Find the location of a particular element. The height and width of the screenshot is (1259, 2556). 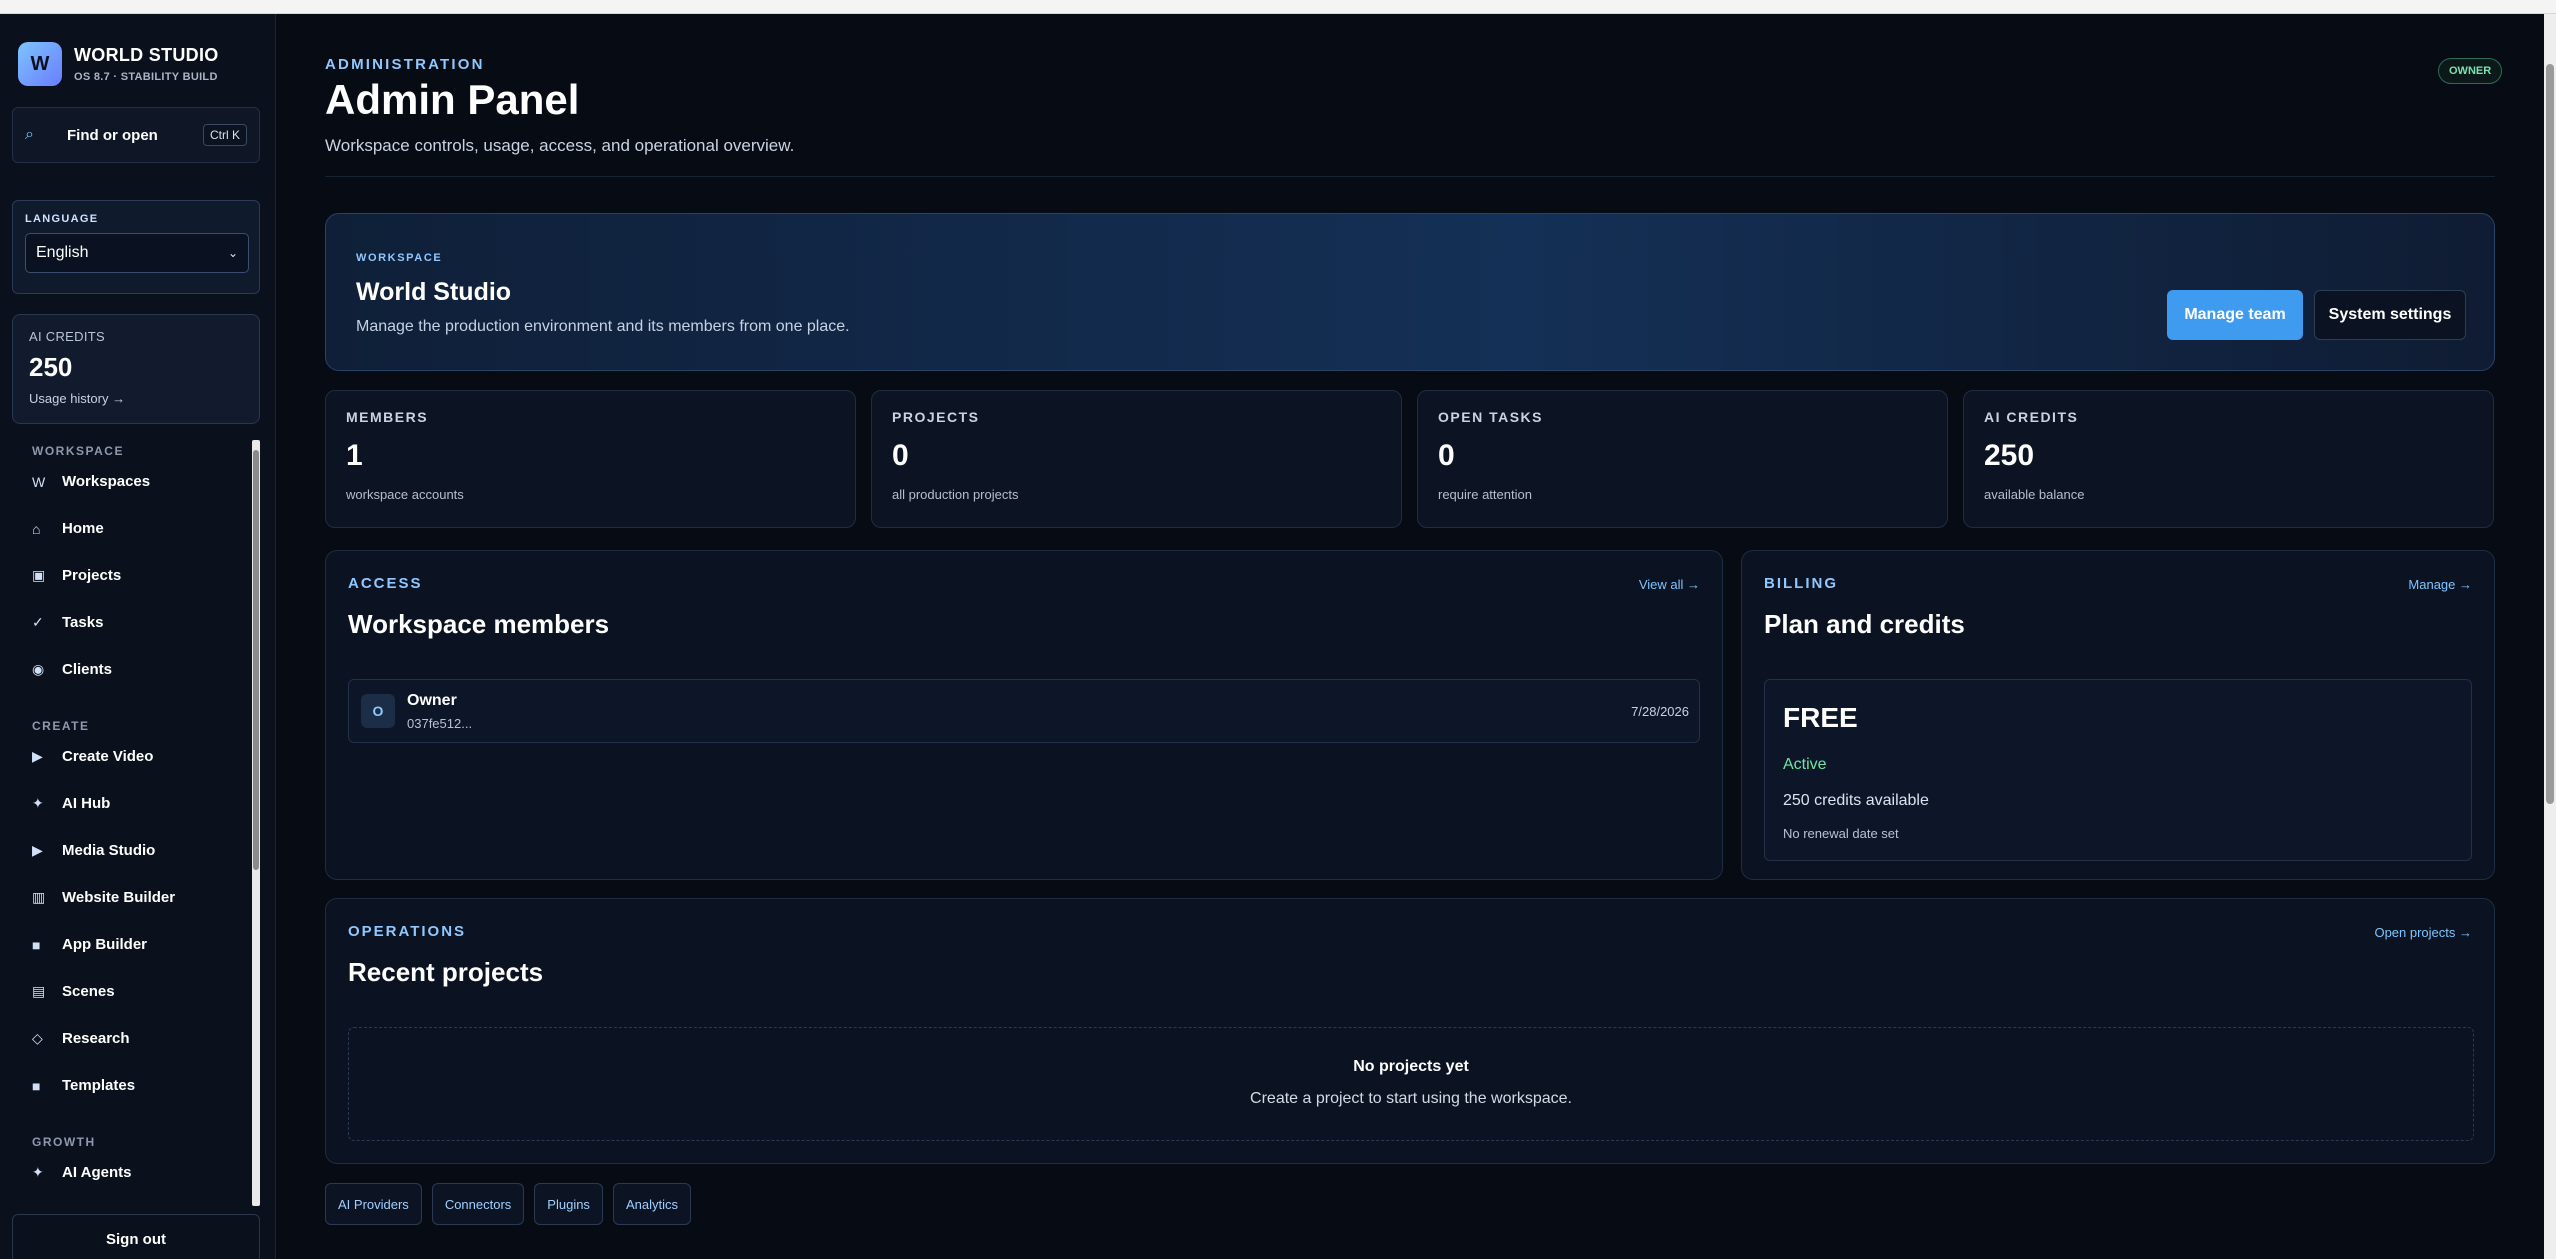

plan-name: FREE is located at coordinates (1820, 717).